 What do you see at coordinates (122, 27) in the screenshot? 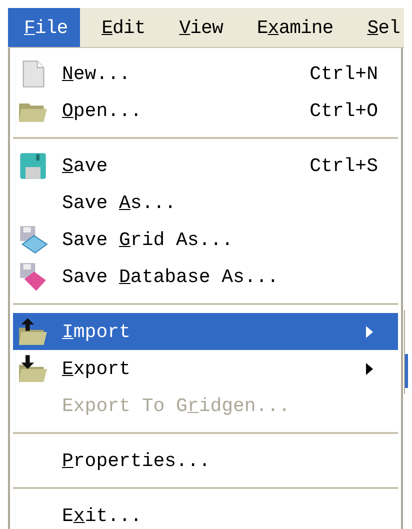
I see `menu-bar-item: Edit` at bounding box center [122, 27].